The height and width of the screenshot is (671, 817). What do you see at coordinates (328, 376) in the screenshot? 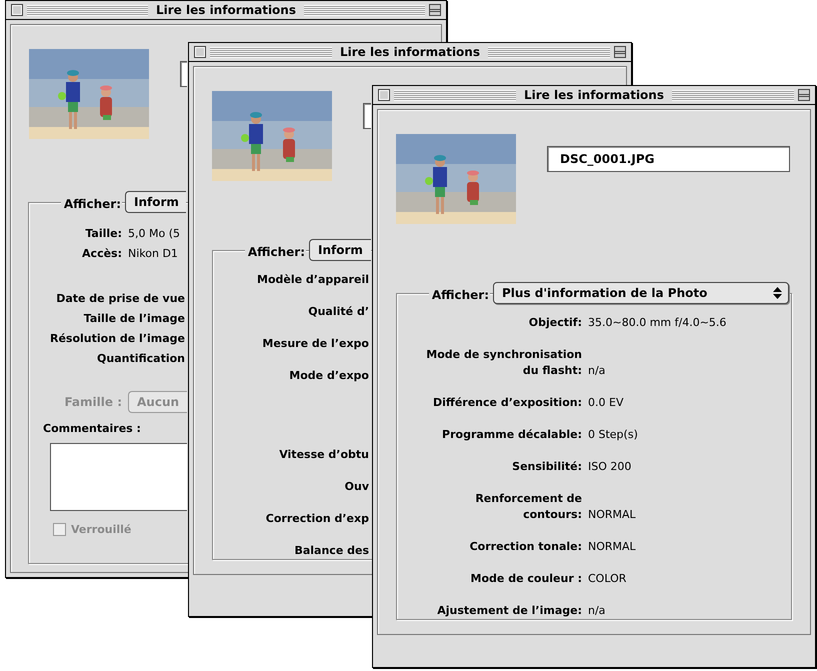
I see `field-label: Mode d’expo` at bounding box center [328, 376].